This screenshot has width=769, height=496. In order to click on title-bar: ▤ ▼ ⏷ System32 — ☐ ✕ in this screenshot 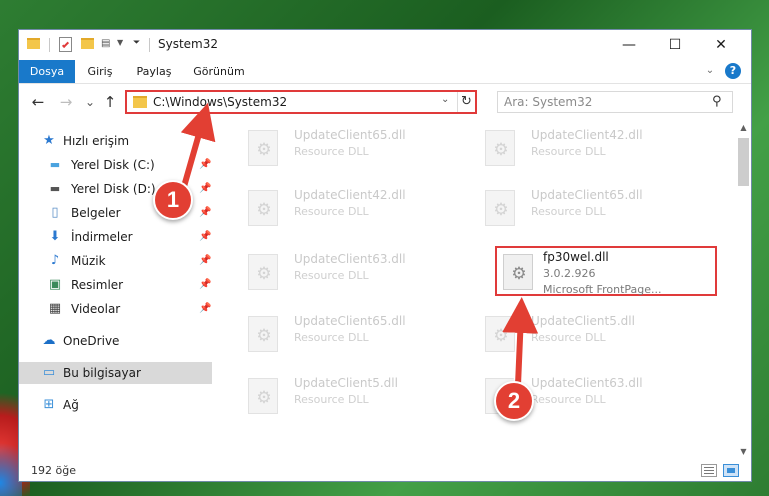, I will do `click(385, 45)`.